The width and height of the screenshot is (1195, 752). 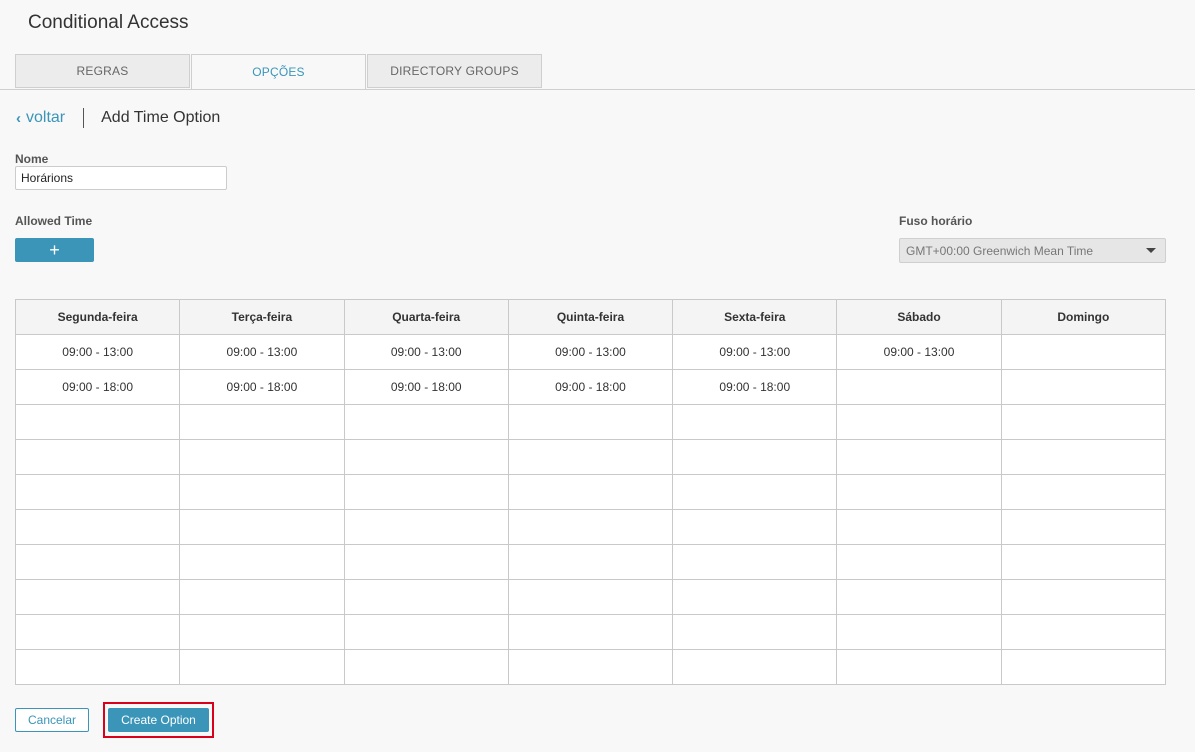 What do you see at coordinates (18, 118) in the screenshot?
I see `chevron-left-icon: ‹` at bounding box center [18, 118].